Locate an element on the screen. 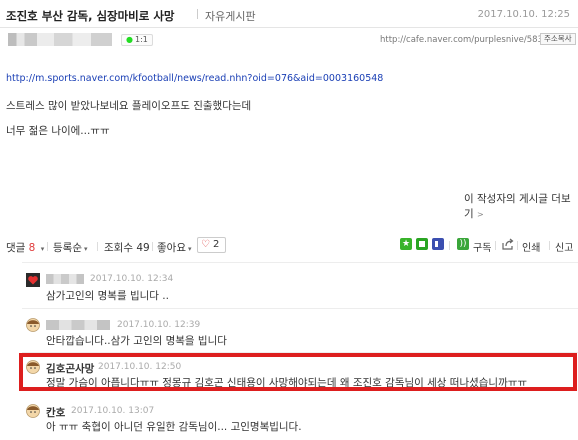 The image size is (578, 440). comment-date: 2017.10.10. 12:34 is located at coordinates (132, 279).